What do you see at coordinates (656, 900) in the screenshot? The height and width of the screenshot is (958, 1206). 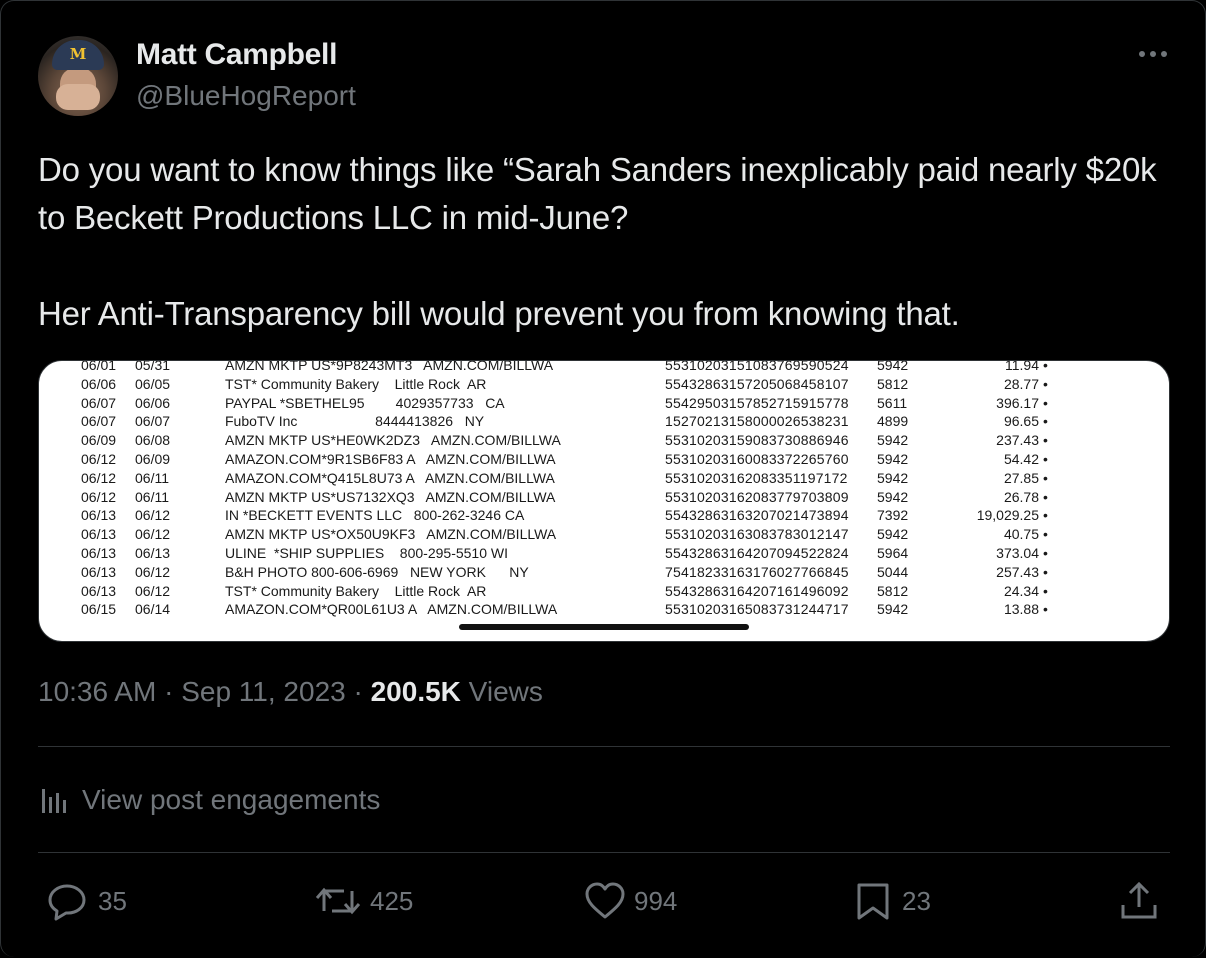 I see `like-count: 994` at bounding box center [656, 900].